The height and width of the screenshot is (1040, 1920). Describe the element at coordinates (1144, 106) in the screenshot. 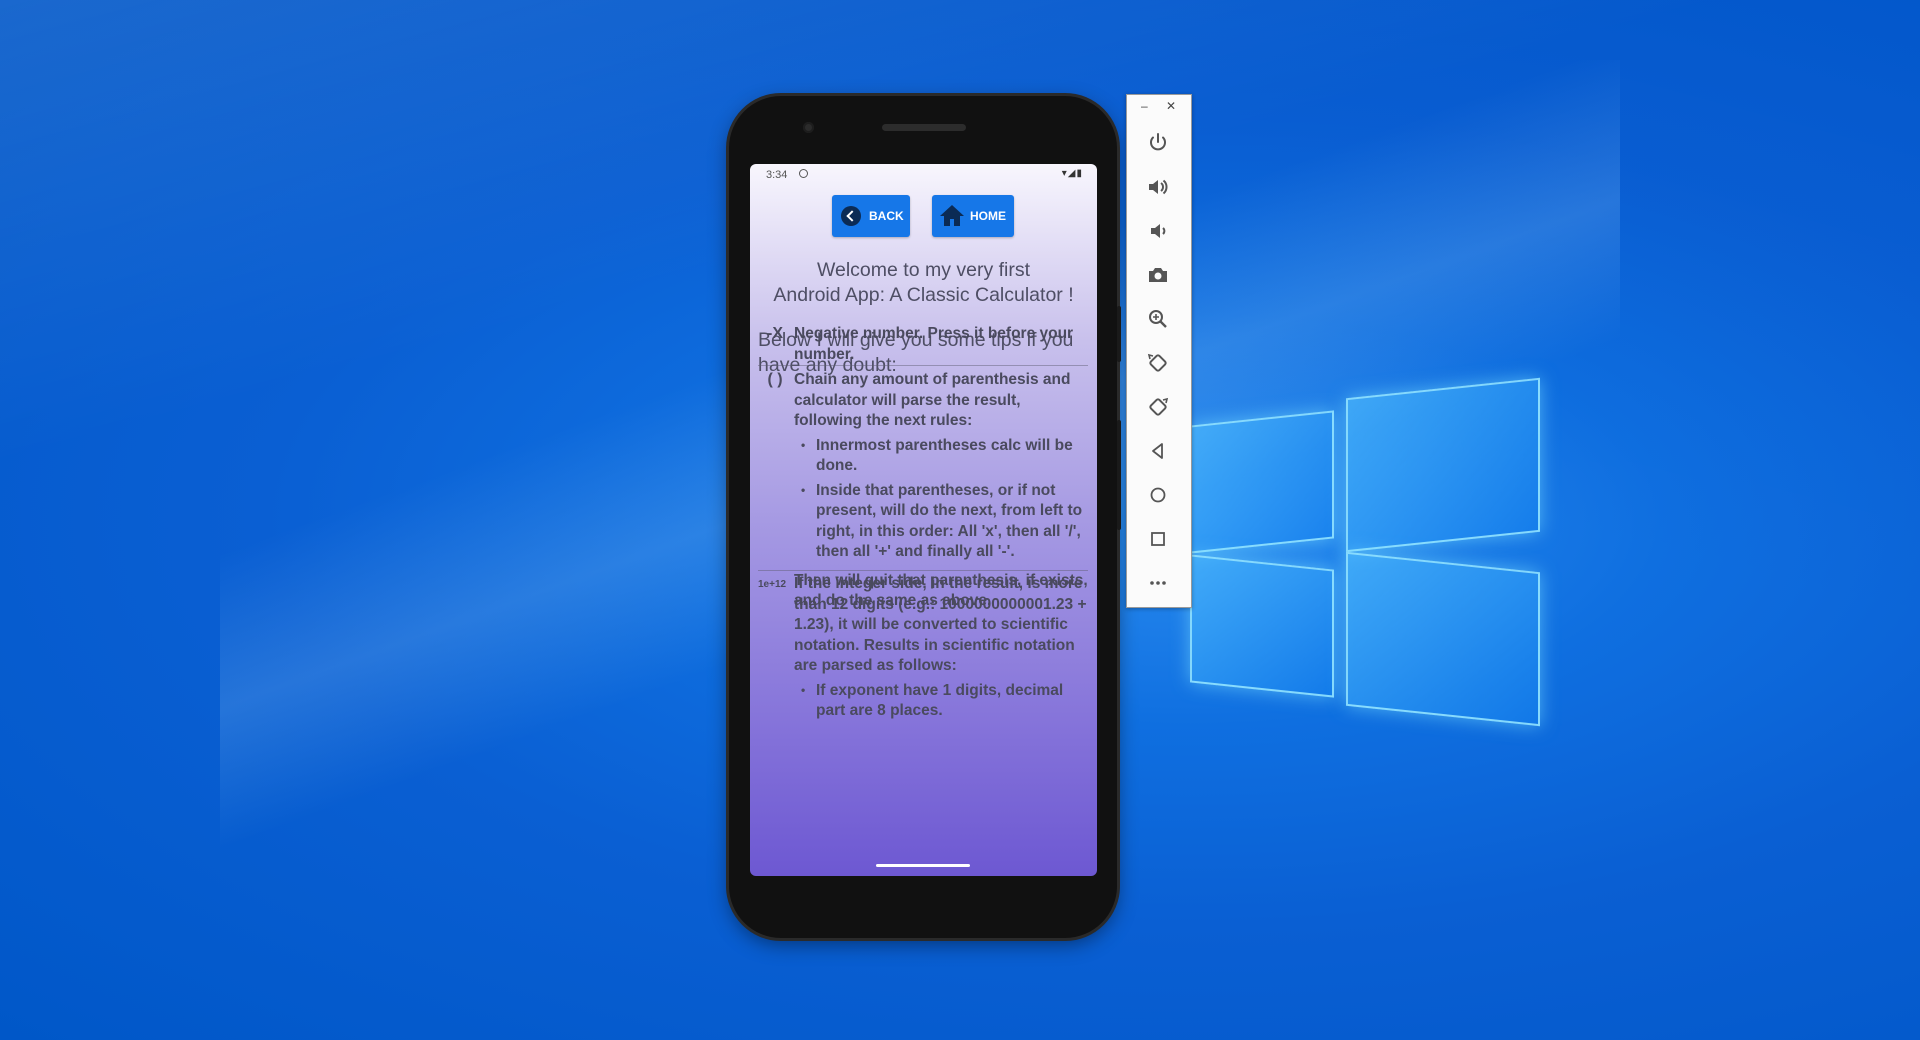

I see `minimize-button: –` at that location.